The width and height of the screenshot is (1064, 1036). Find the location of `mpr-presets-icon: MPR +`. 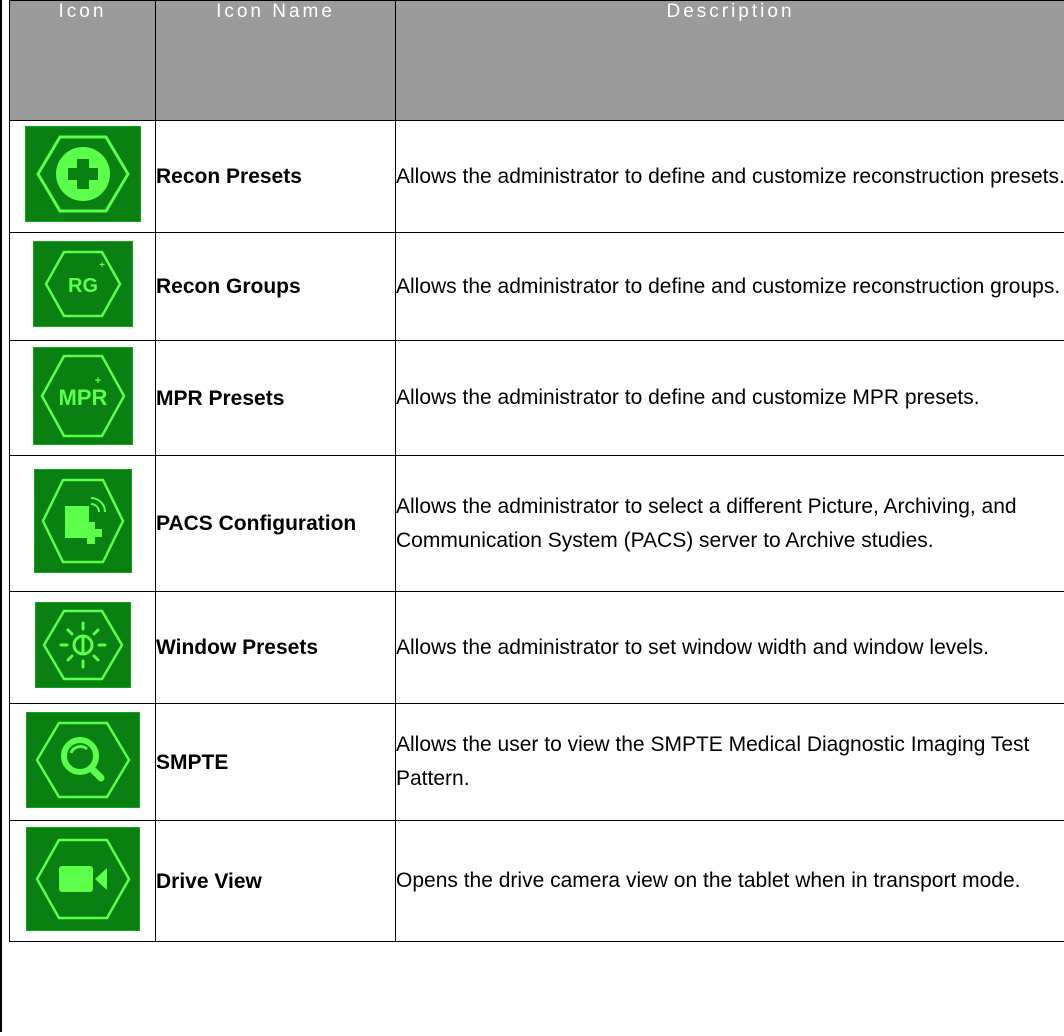

mpr-presets-icon: MPR + is located at coordinates (82, 395).